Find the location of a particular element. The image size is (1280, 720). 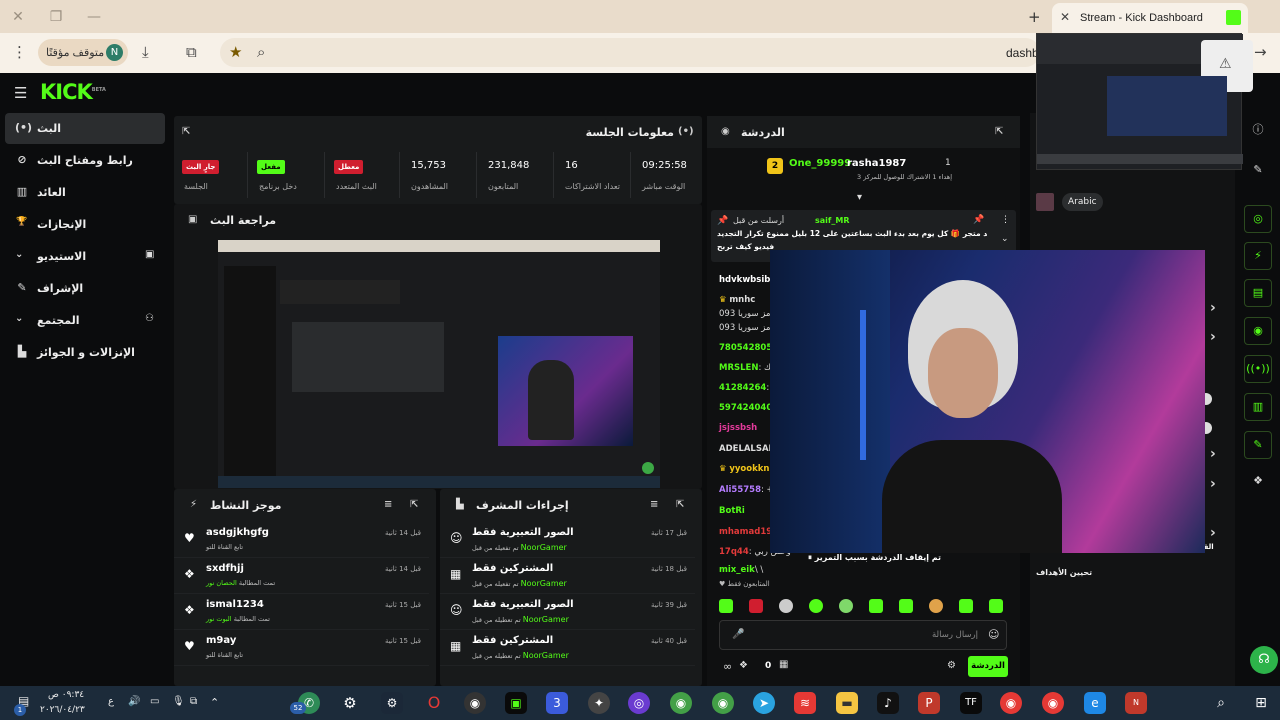

leader-name: One_99999 is located at coordinates (820, 163).